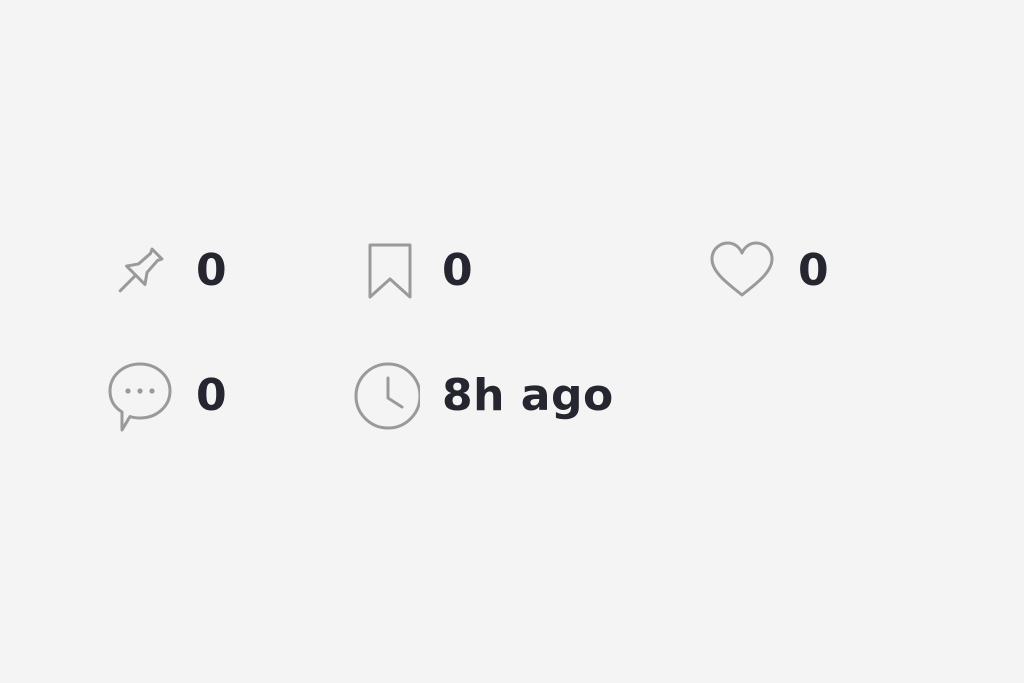 Image resolution: width=1024 pixels, height=683 pixels. I want to click on heart-icon, so click(742, 271).